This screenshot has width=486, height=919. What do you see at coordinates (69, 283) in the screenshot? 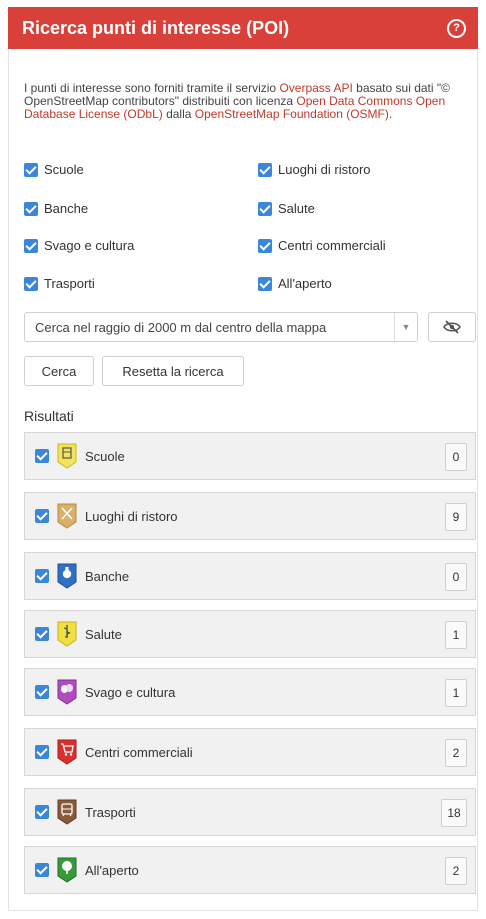
I see `filter-label: Trasporti` at bounding box center [69, 283].